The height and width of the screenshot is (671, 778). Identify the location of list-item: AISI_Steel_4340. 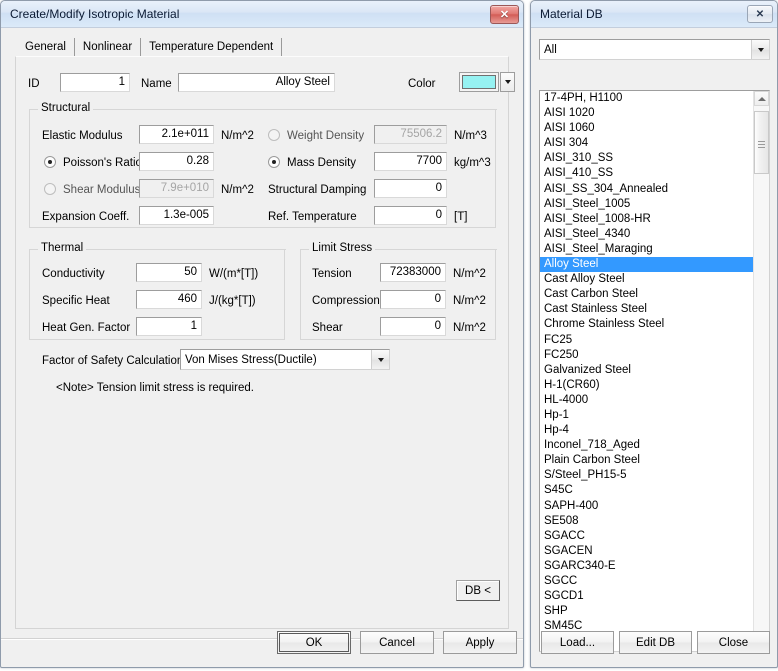
(647, 234).